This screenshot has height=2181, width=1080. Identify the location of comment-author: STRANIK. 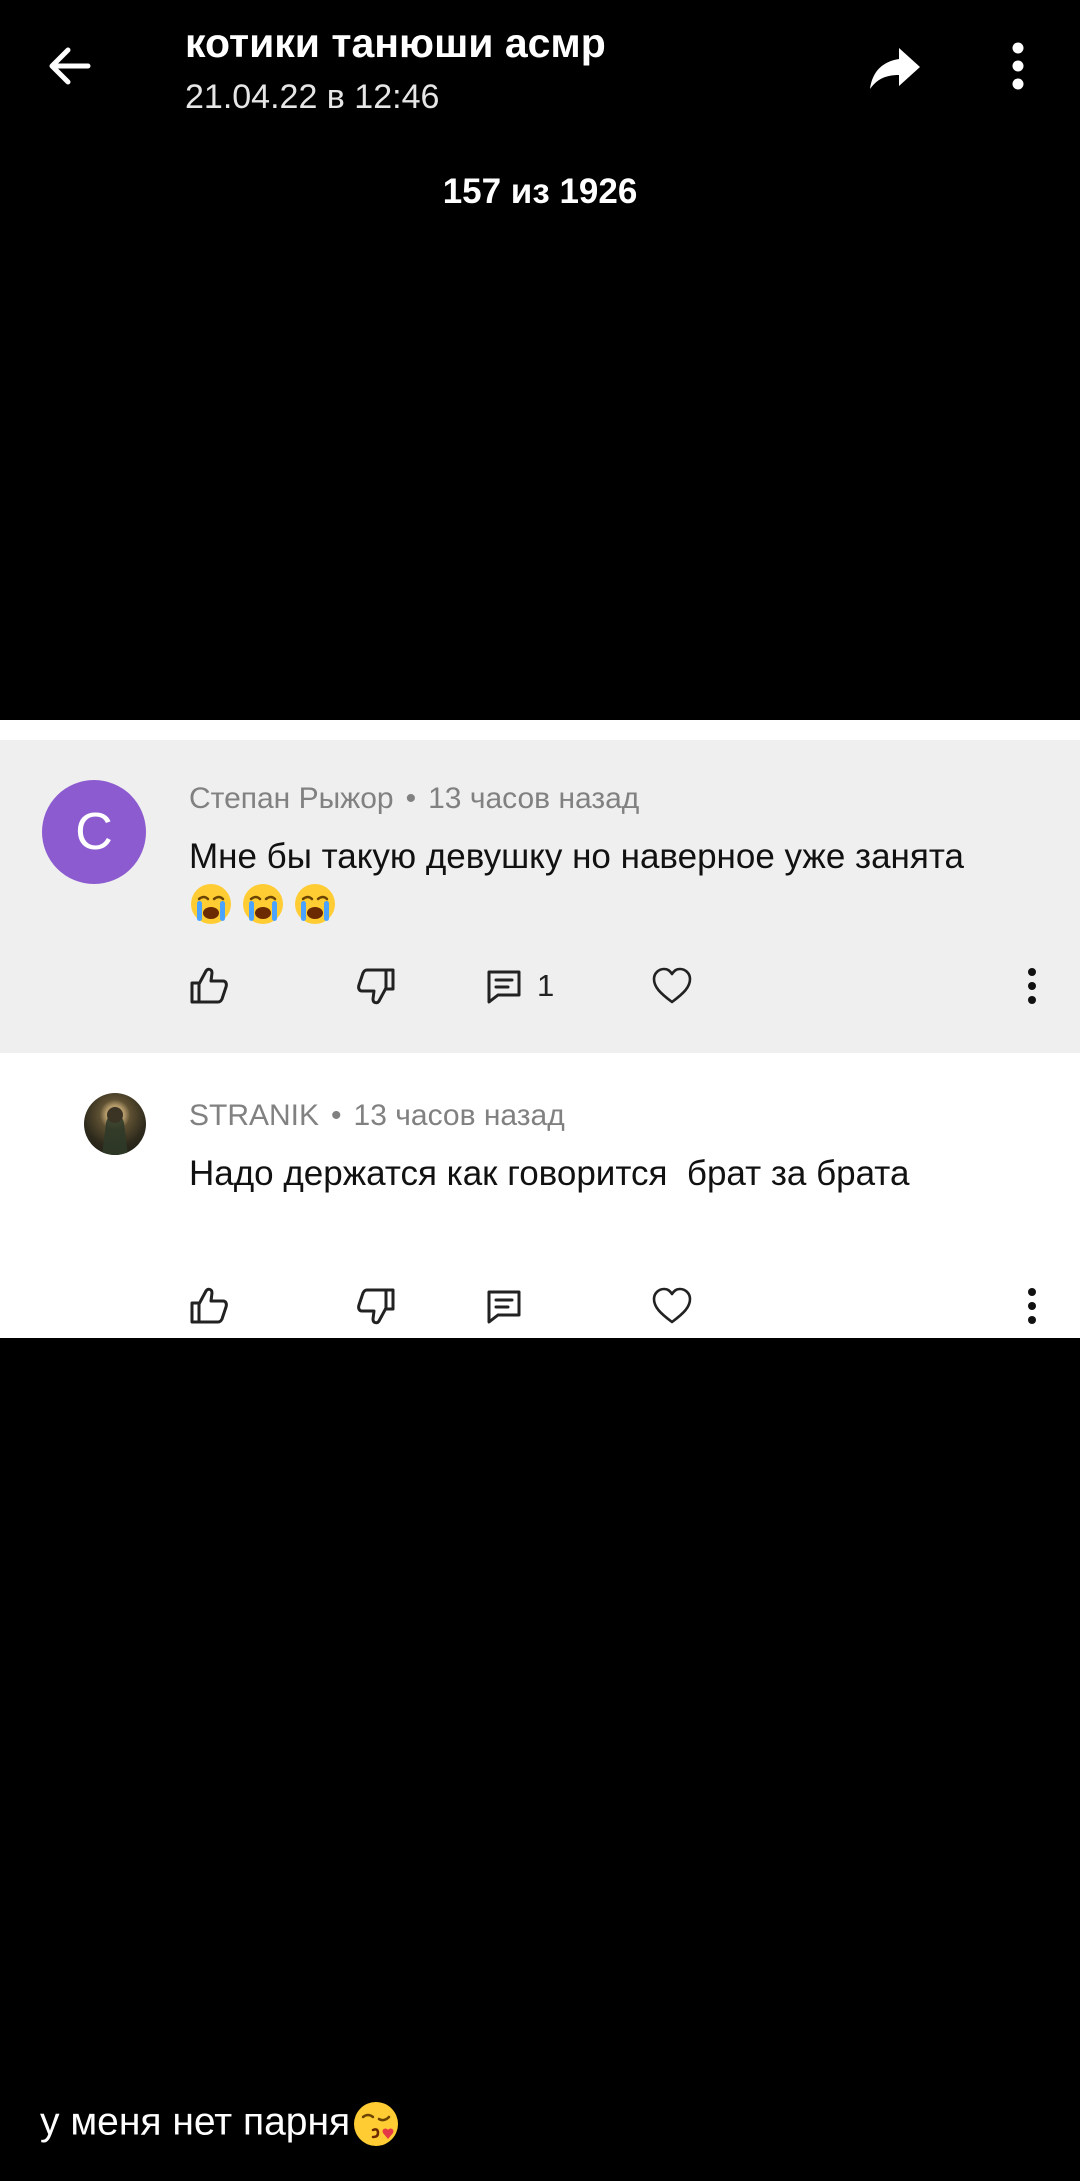
(254, 1115).